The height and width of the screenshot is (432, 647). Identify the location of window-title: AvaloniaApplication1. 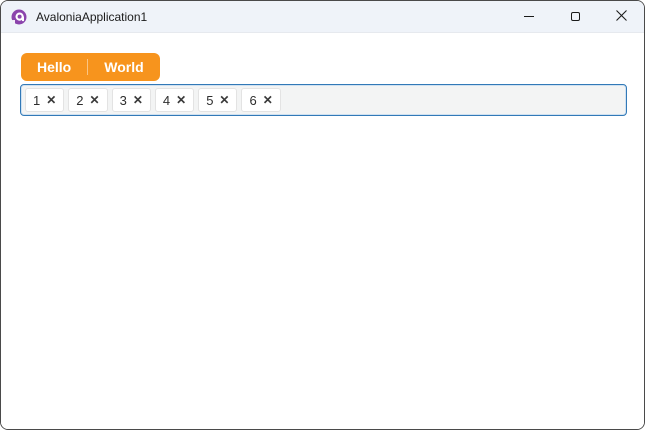
(92, 16).